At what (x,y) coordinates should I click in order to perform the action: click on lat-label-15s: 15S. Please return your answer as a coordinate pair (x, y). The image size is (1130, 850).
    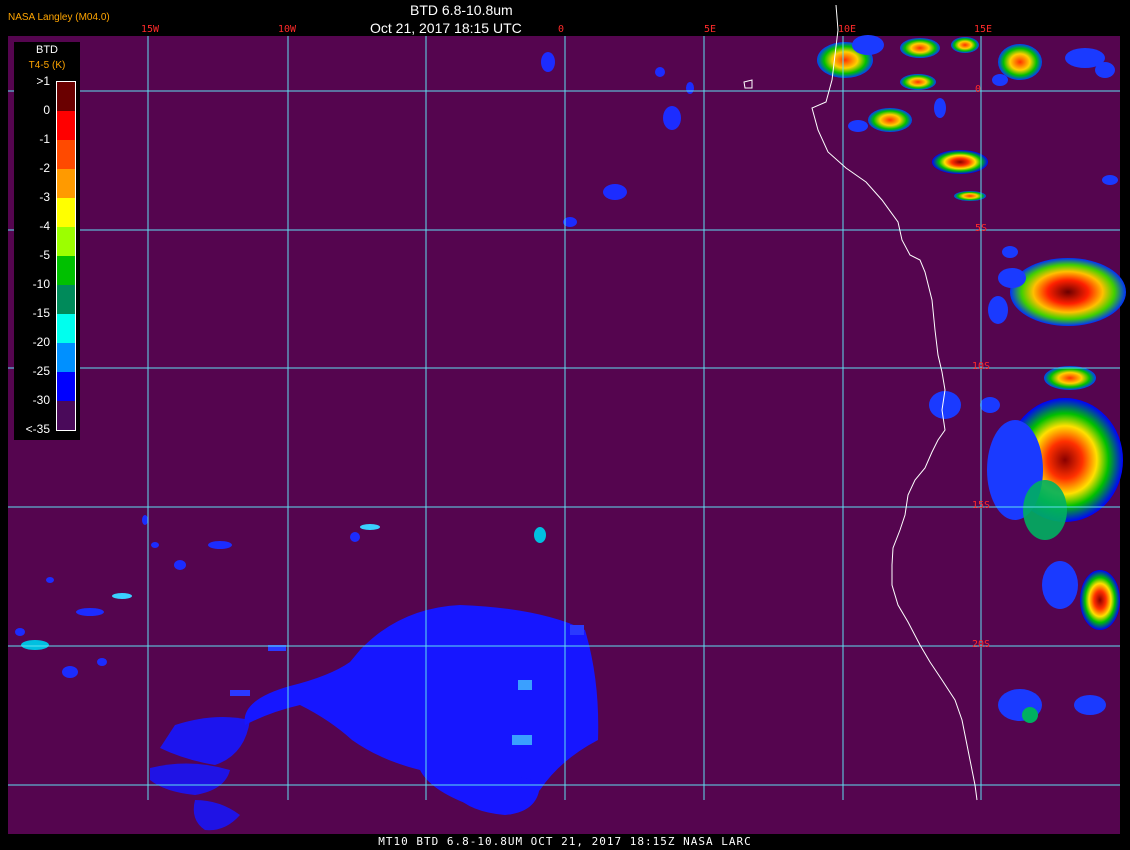
    Looking at the image, I should click on (981, 505).